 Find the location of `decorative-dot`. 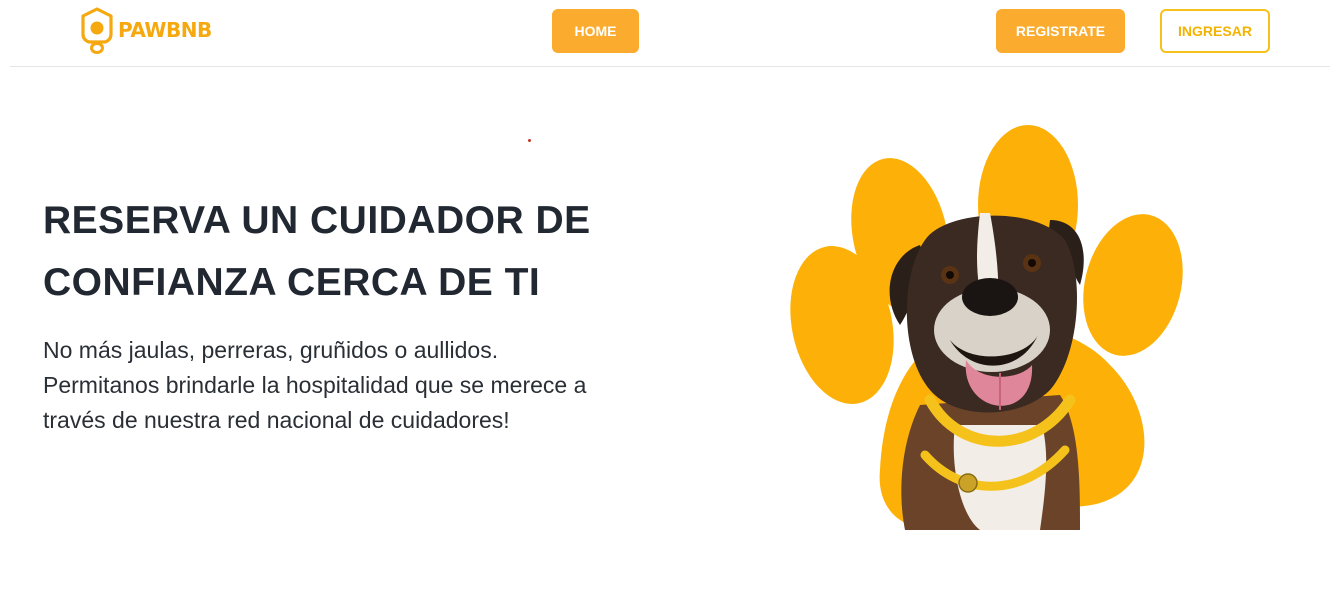

decorative-dot is located at coordinates (529, 140).